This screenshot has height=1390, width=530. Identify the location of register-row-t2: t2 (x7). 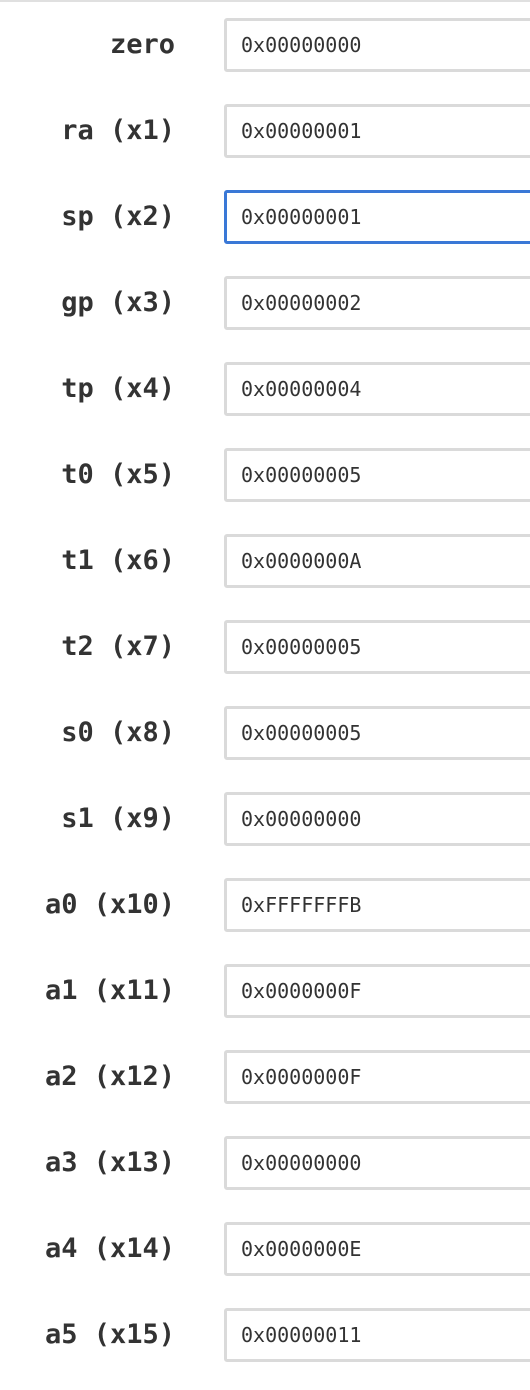
(265, 647).